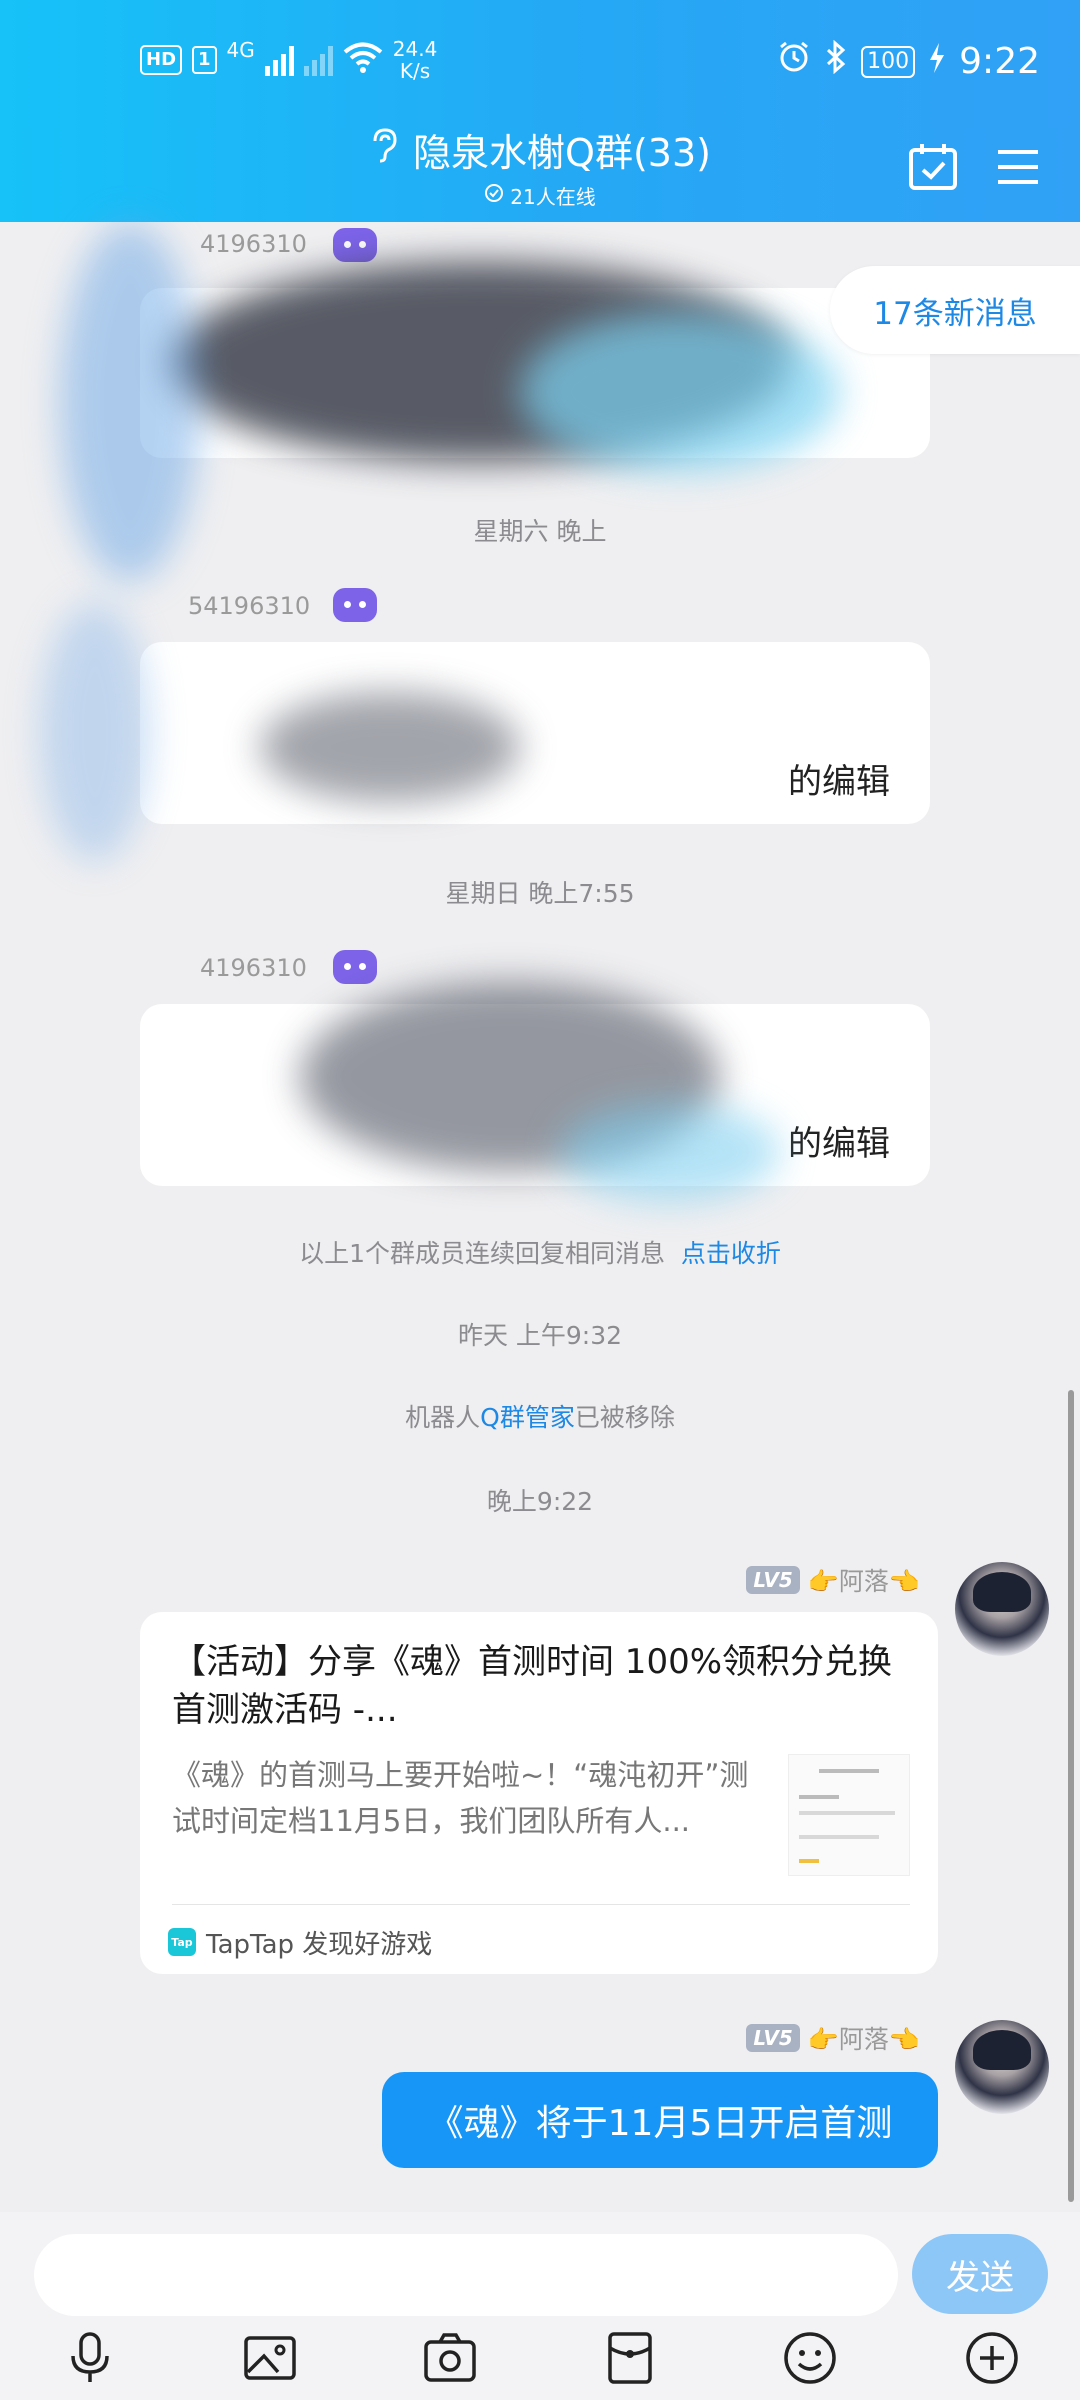 The height and width of the screenshot is (2400, 1080). What do you see at coordinates (482, 1253) in the screenshot?
I see `collapse-text: 以上1个群成员连续回复相同消息` at bounding box center [482, 1253].